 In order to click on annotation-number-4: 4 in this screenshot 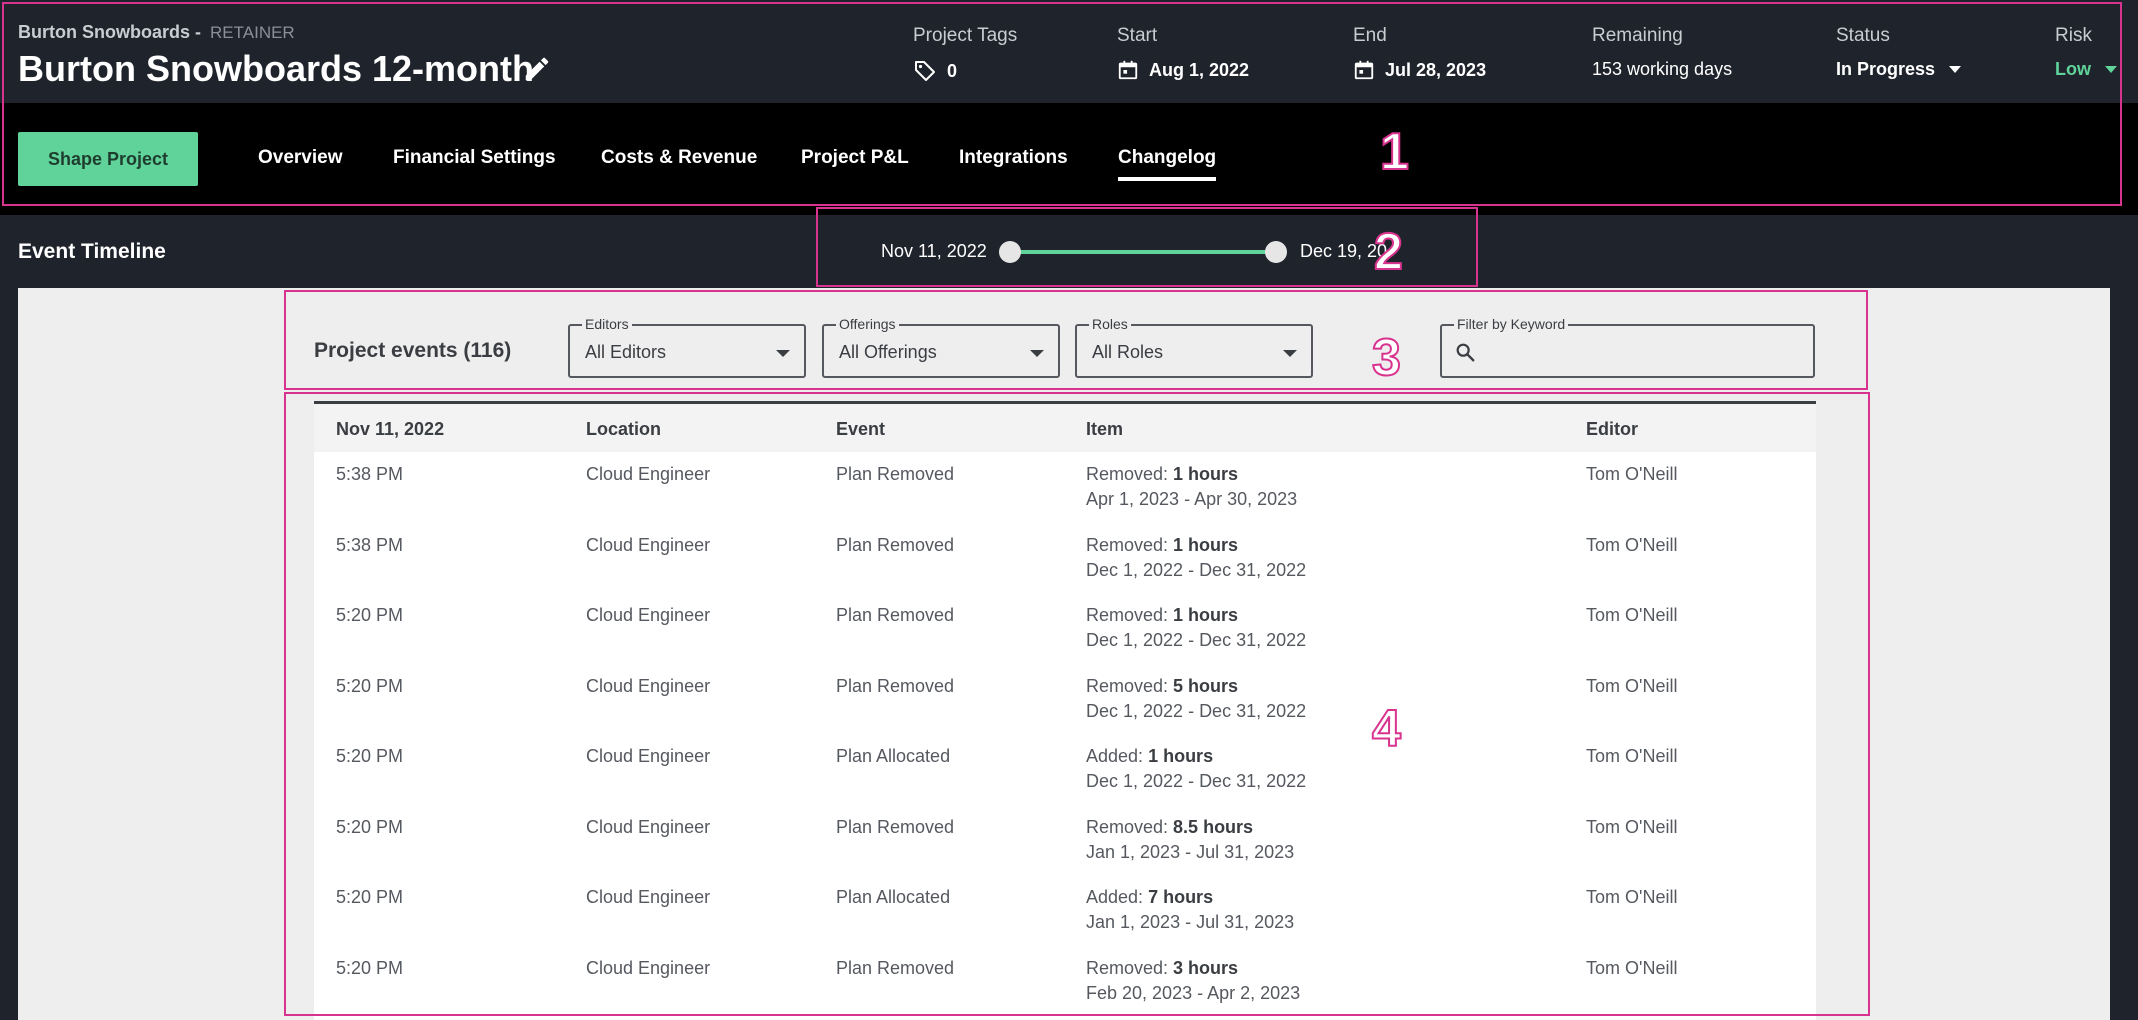, I will do `click(1386, 729)`.